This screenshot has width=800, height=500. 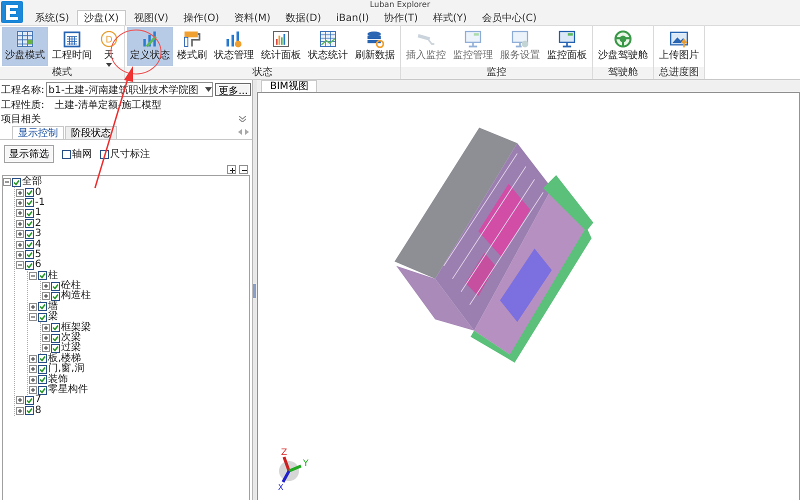 What do you see at coordinates (53, 307) in the screenshot?
I see `tree-item-label: 墙` at bounding box center [53, 307].